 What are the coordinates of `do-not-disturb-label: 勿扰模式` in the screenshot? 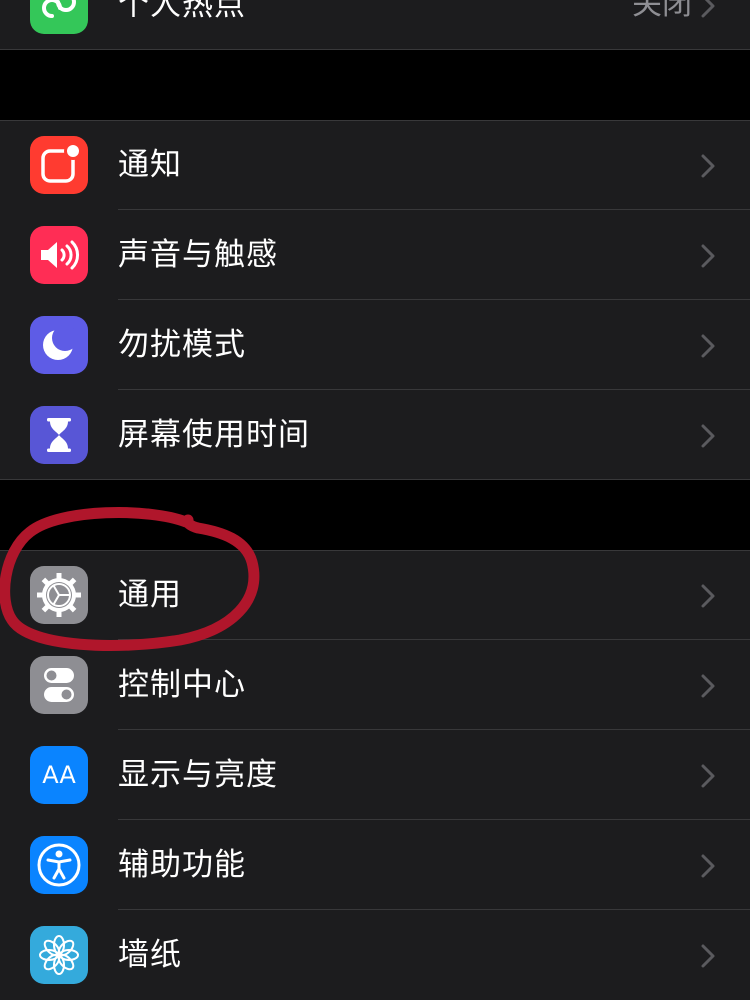 It's located at (182, 345).